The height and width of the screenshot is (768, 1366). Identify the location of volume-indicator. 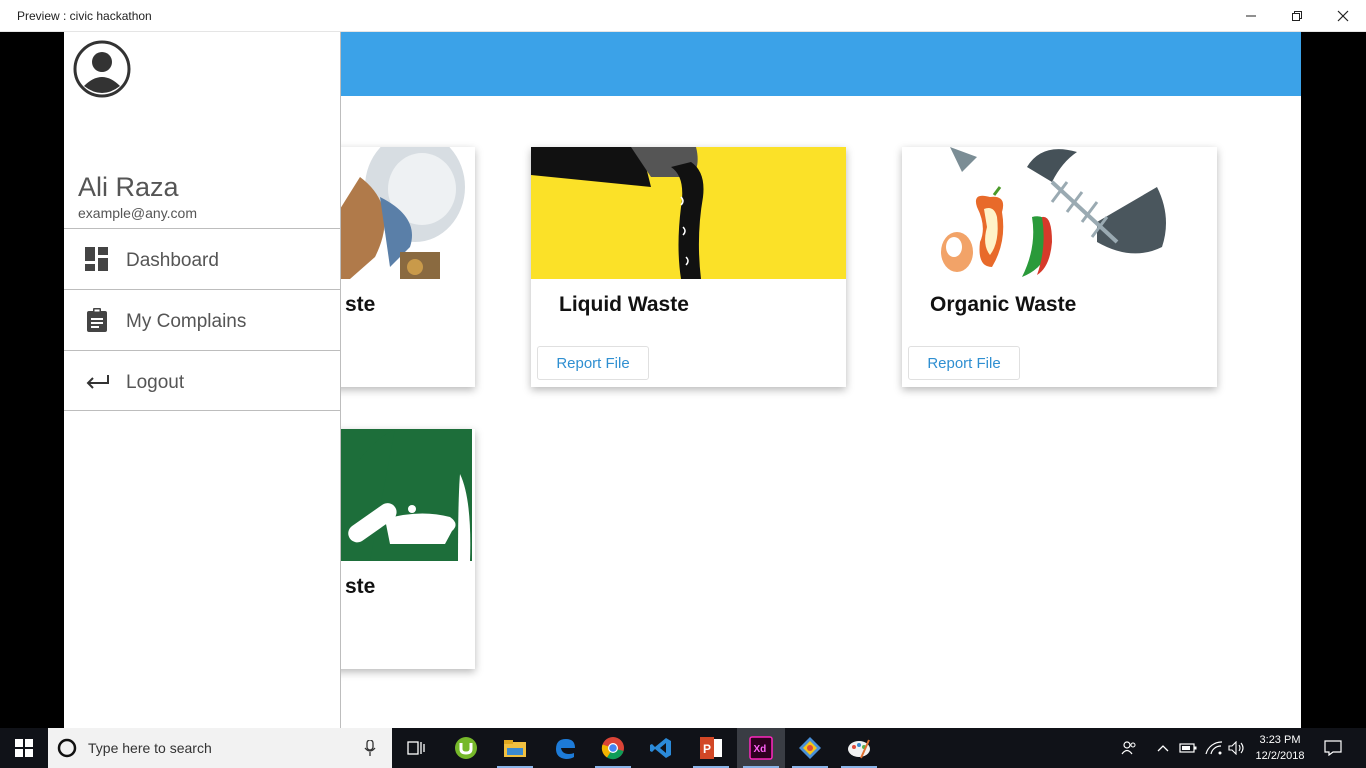
(1237, 748).